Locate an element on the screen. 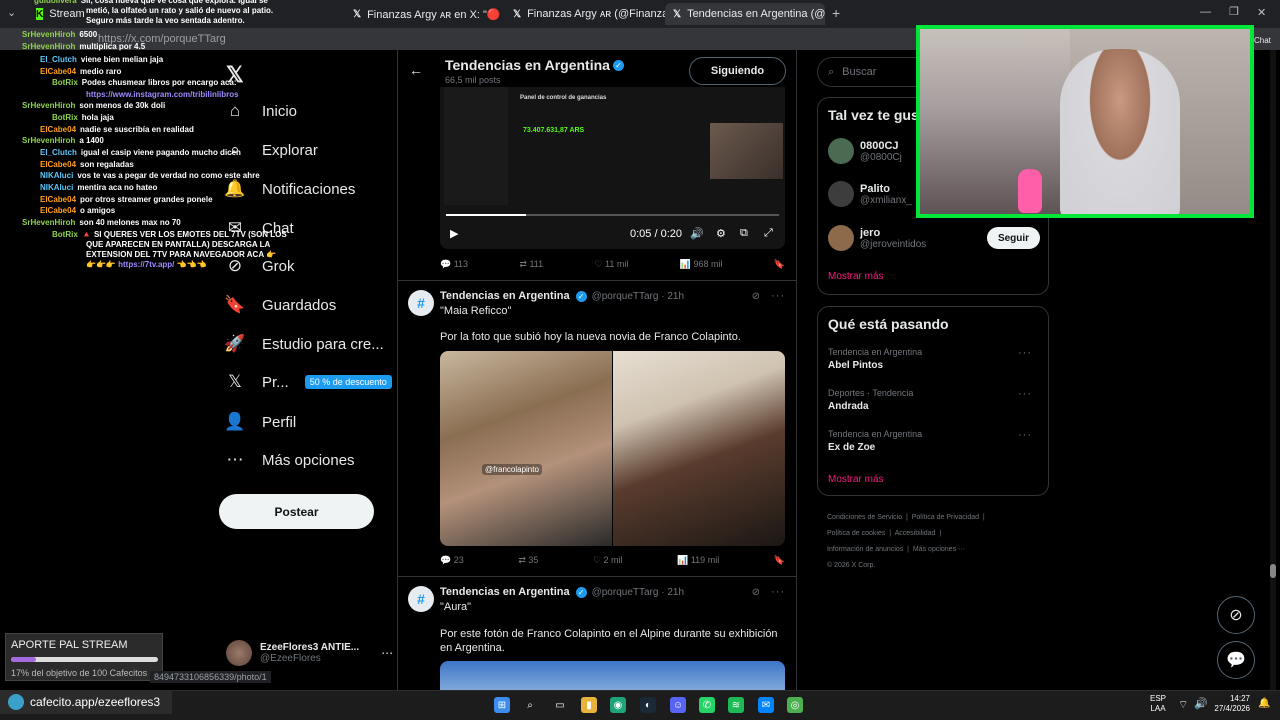 The height and width of the screenshot is (720, 1280). premium-discount-badge: 50 % de descuento is located at coordinates (348, 382).